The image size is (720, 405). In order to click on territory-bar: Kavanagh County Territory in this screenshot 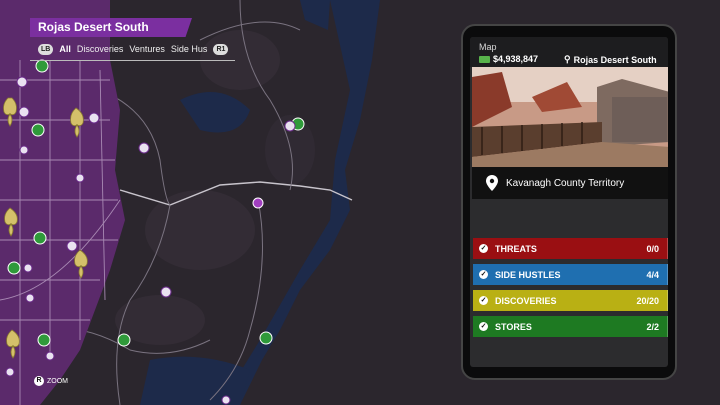, I will do `click(570, 183)`.